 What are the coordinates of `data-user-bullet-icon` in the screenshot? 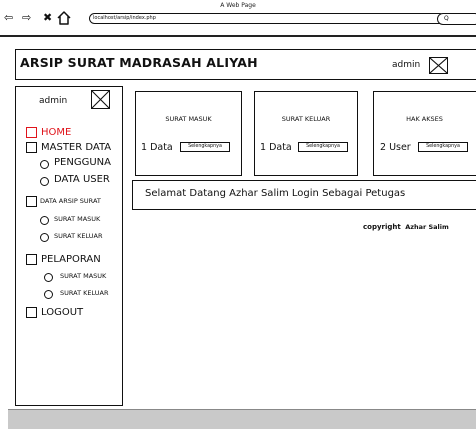 It's located at (44, 181).